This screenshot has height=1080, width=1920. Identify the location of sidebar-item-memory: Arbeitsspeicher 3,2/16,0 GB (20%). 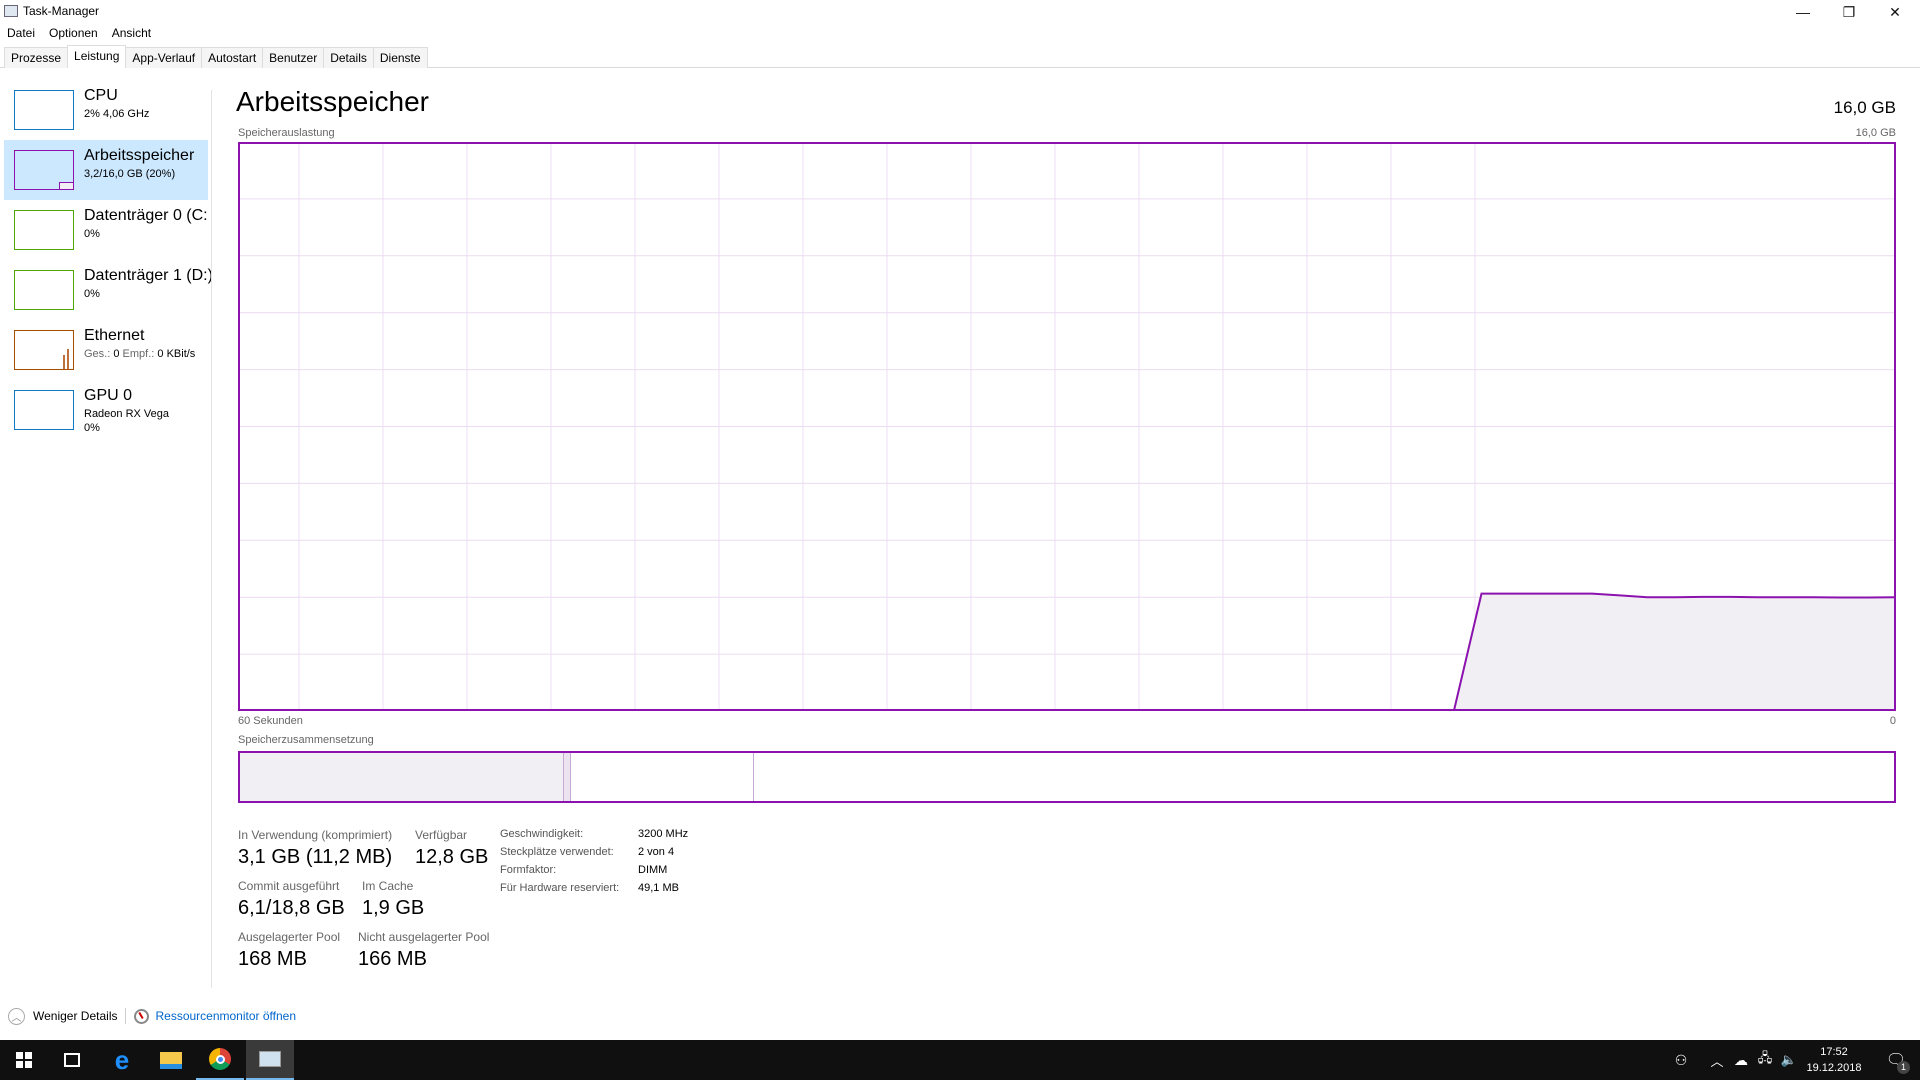
(106, 170).